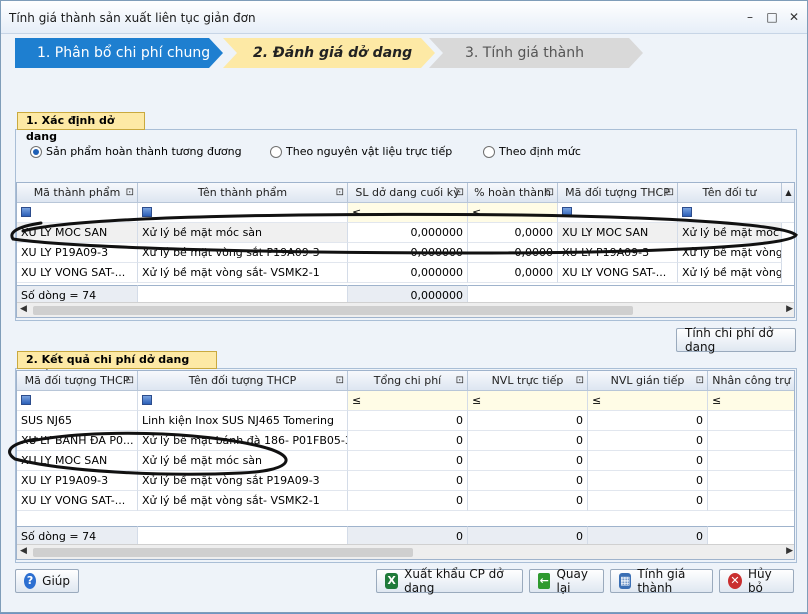 This screenshot has width=808, height=614. What do you see at coordinates (77, 193) in the screenshot?
I see `col-product-code: Mã thành phẩm ⊡` at bounding box center [77, 193].